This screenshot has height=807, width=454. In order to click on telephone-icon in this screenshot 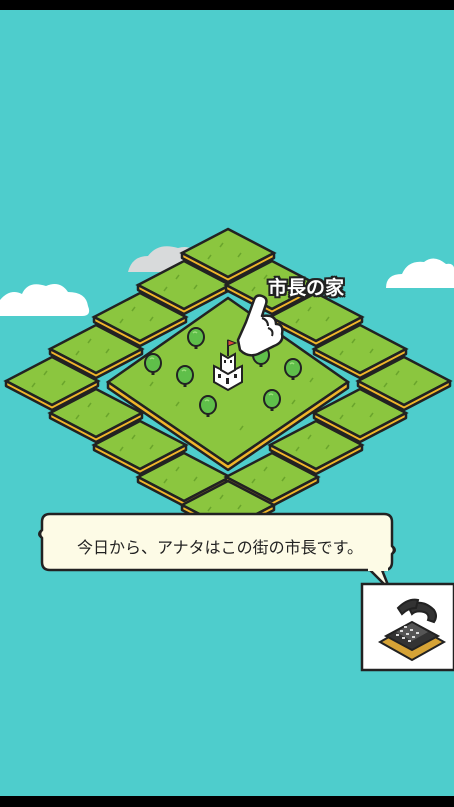, I will do `click(407, 627)`.